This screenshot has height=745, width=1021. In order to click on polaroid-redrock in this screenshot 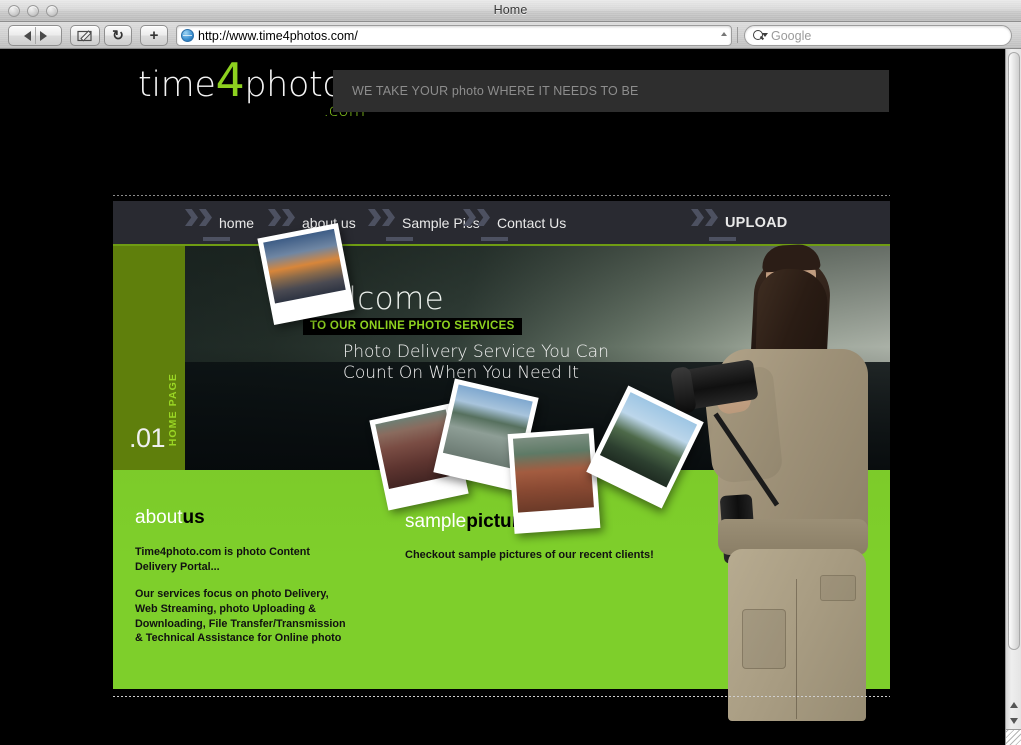, I will do `click(554, 481)`.